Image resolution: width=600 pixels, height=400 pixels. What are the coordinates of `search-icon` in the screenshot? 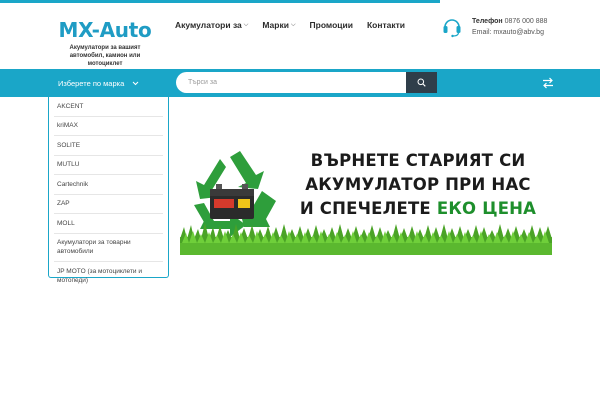 It's located at (421, 82).